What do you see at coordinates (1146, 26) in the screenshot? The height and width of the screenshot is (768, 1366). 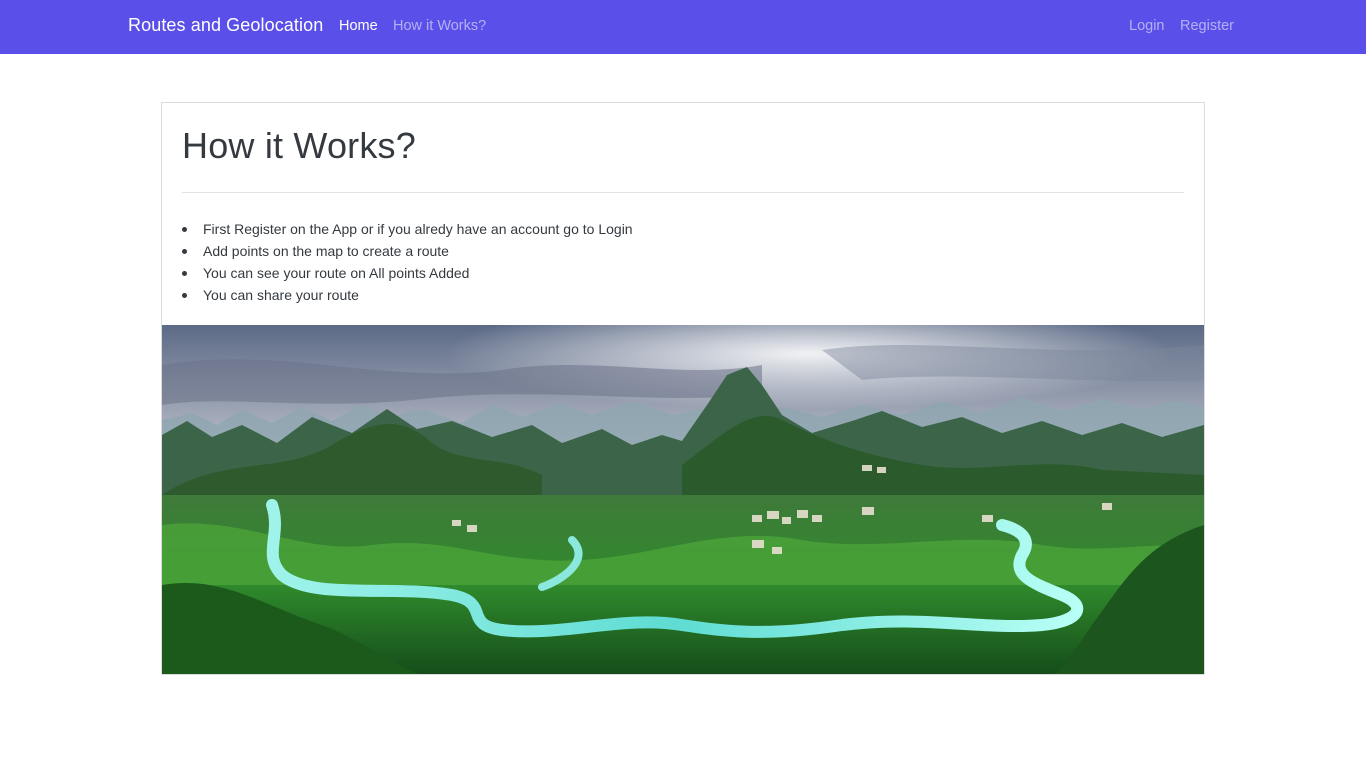 I see `nav-link-login: Login` at bounding box center [1146, 26].